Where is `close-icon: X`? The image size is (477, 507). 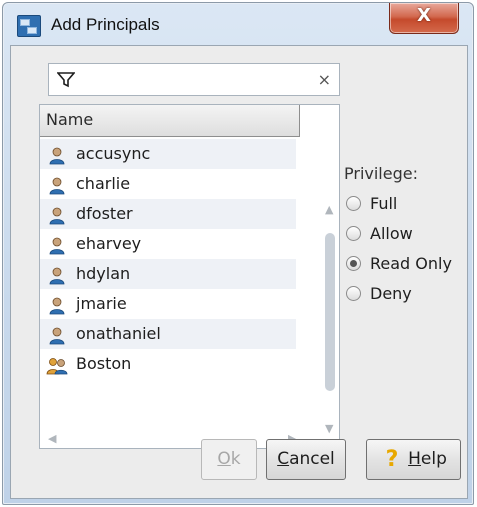
close-icon: X is located at coordinates (424, 15).